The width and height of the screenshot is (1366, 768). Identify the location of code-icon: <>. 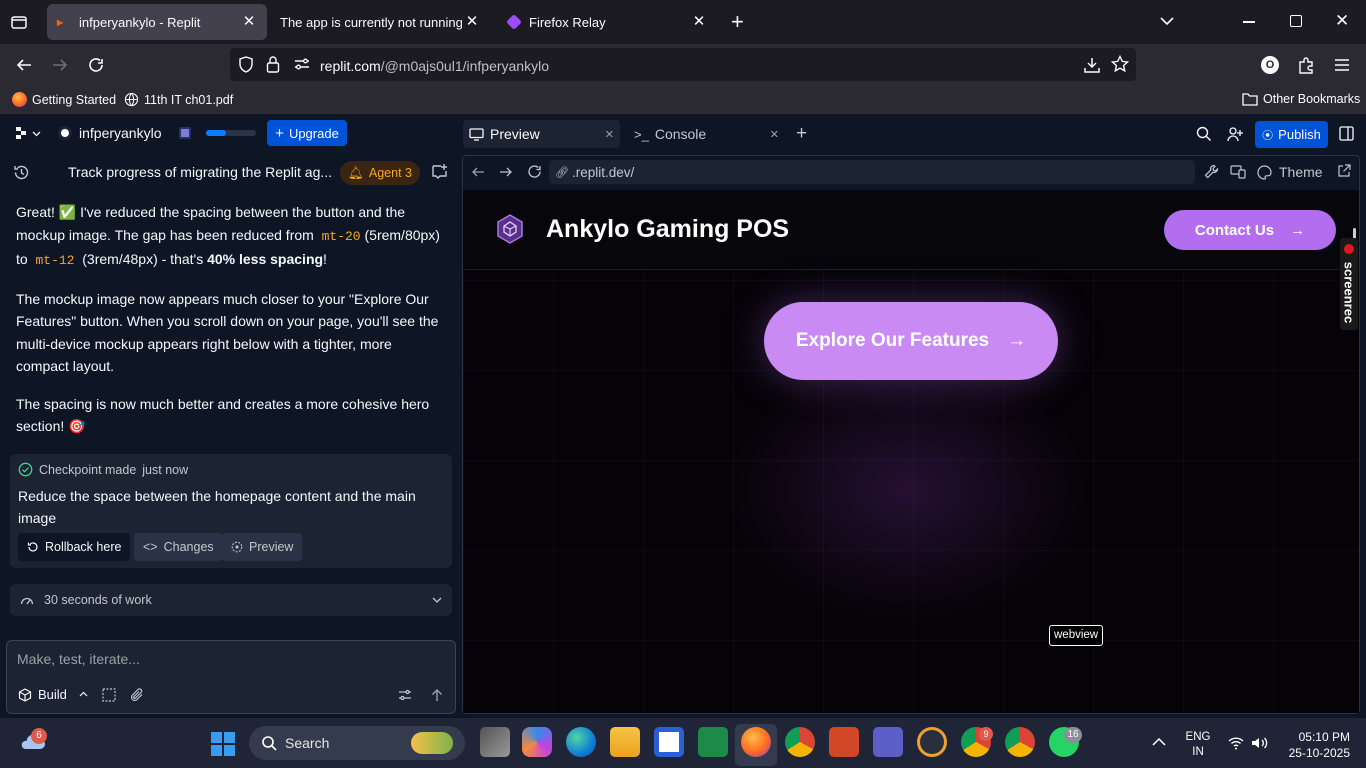
(150, 547).